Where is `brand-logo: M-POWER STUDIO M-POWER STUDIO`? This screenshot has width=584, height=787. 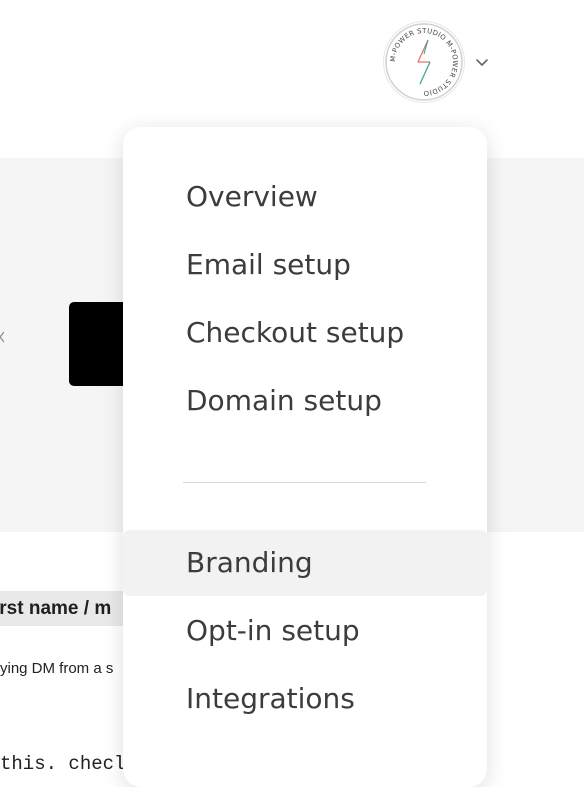
brand-logo: M-POWER STUDIO M-POWER STUDIO is located at coordinates (424, 62).